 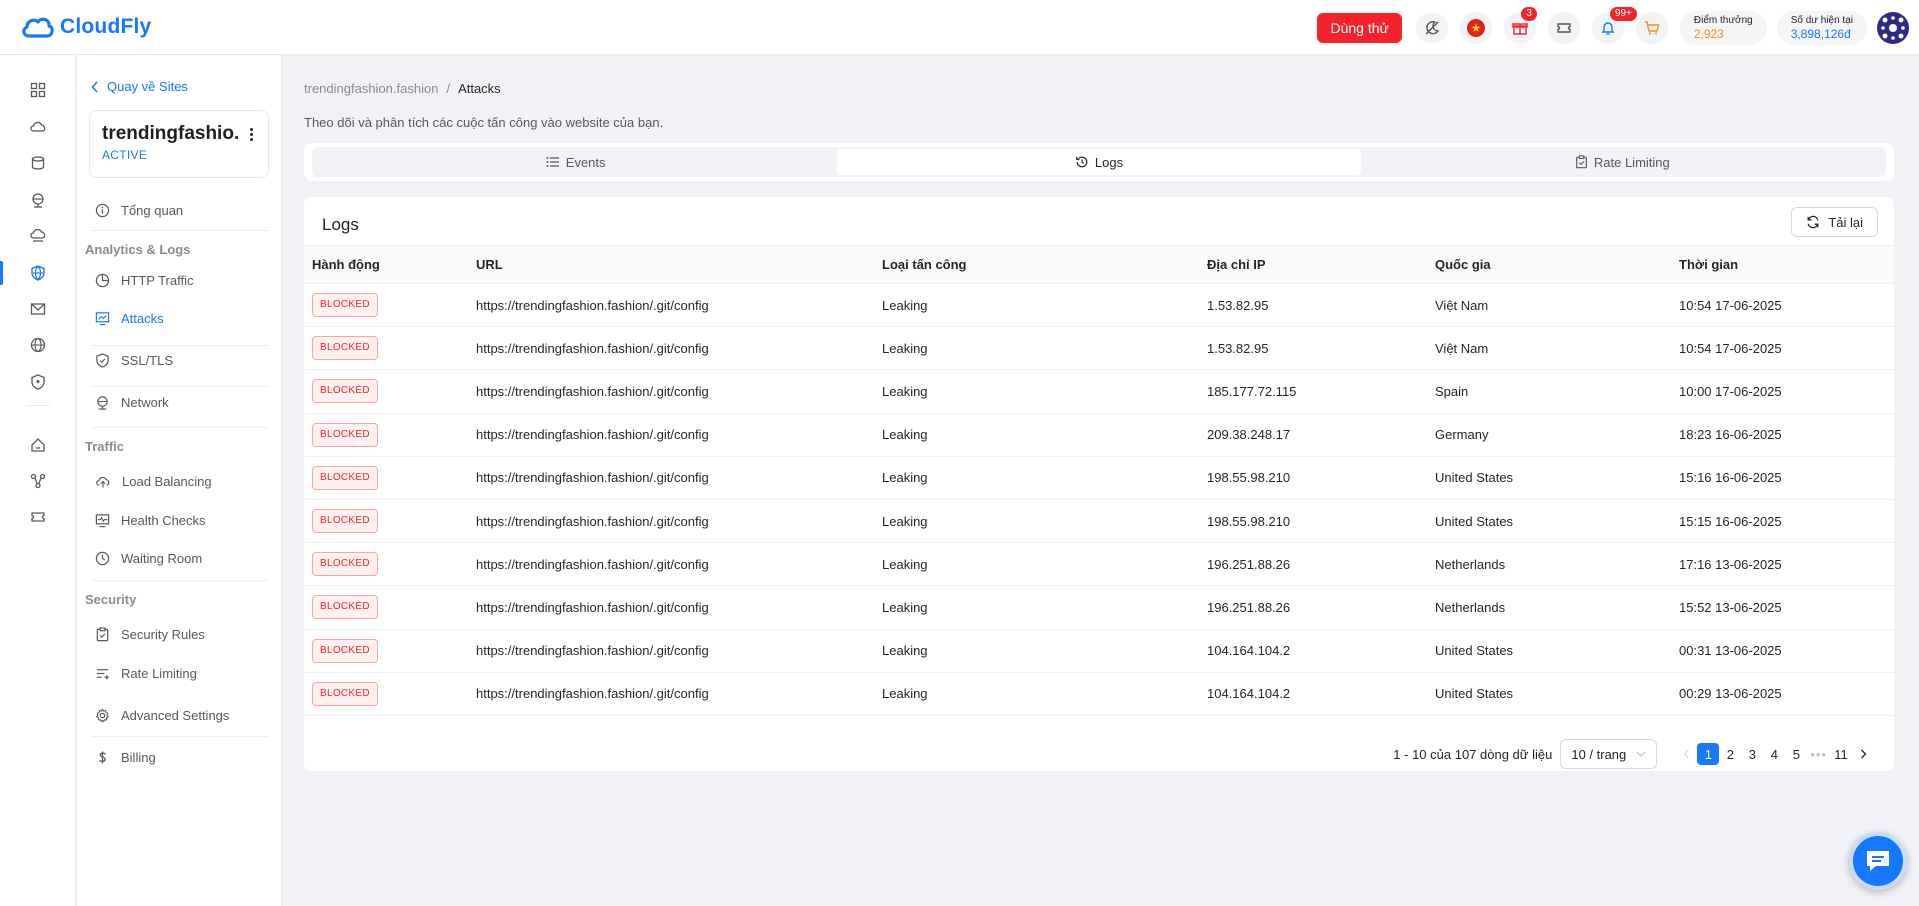 I want to click on history-icon, so click(x=1082, y=162).